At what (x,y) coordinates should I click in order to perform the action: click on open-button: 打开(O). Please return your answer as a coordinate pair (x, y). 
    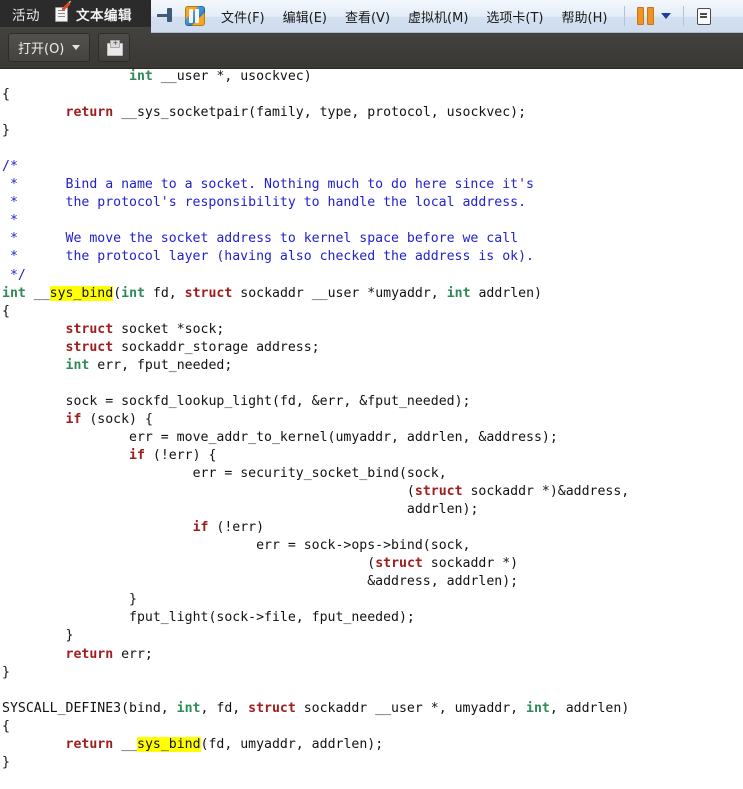
    Looking at the image, I should click on (49, 47).